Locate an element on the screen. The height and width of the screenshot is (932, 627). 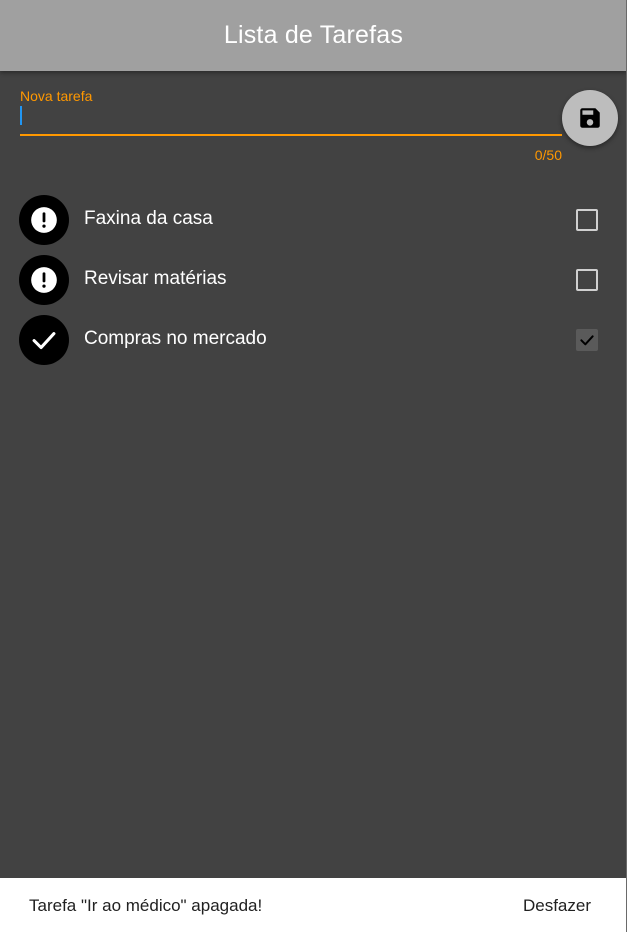
page-title: Lista de Tarefas is located at coordinates (313, 35).